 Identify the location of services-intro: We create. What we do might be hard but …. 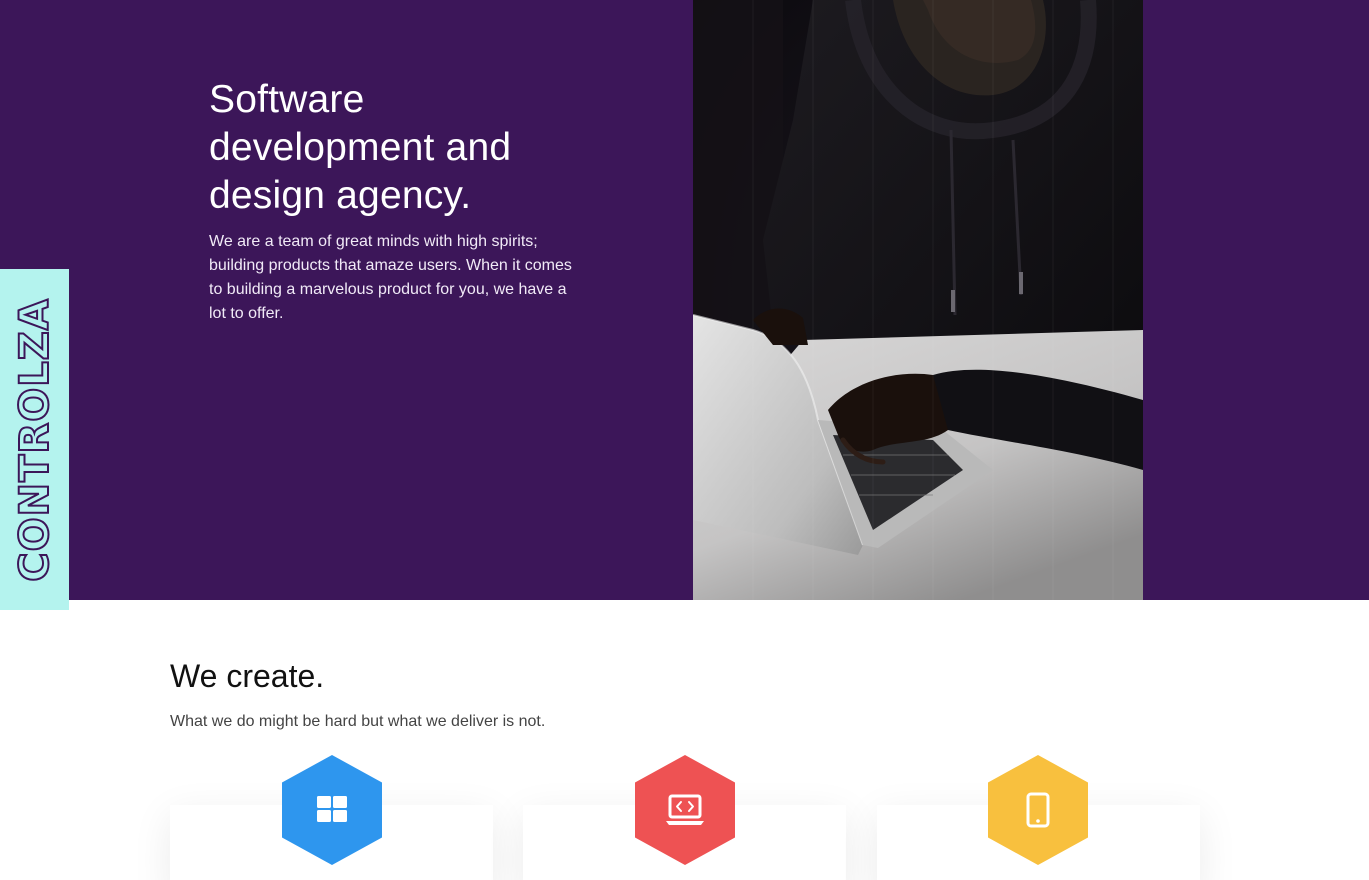
(357, 694).